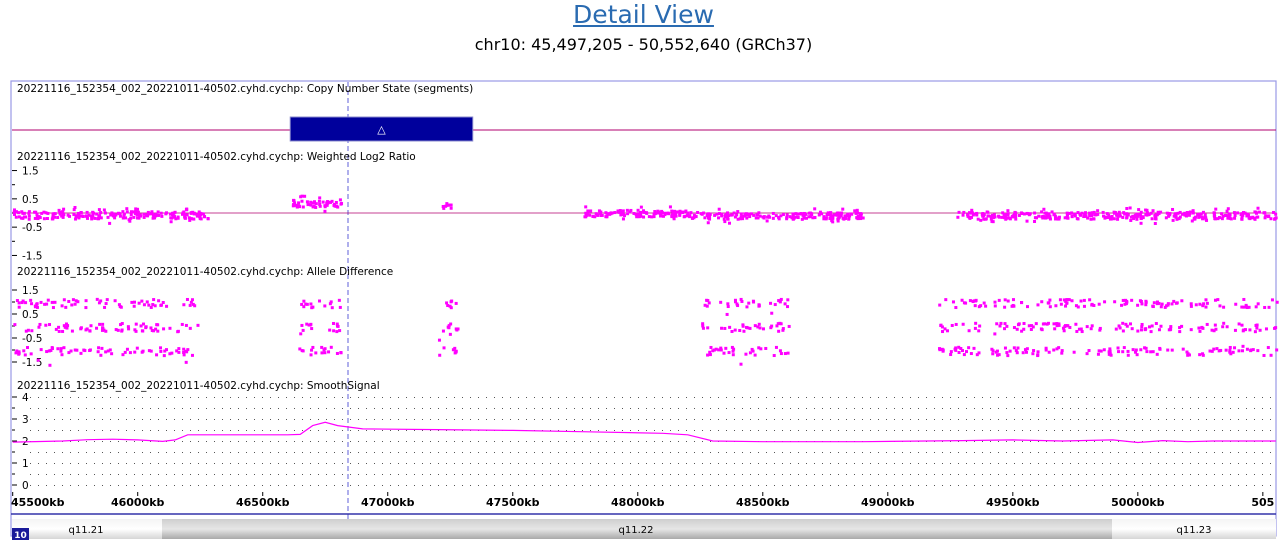 Image resolution: width=1287 pixels, height=550 pixels. I want to click on chromosome-ideogram: q11.21 q11.22 q11.23 10, so click(643, 527).